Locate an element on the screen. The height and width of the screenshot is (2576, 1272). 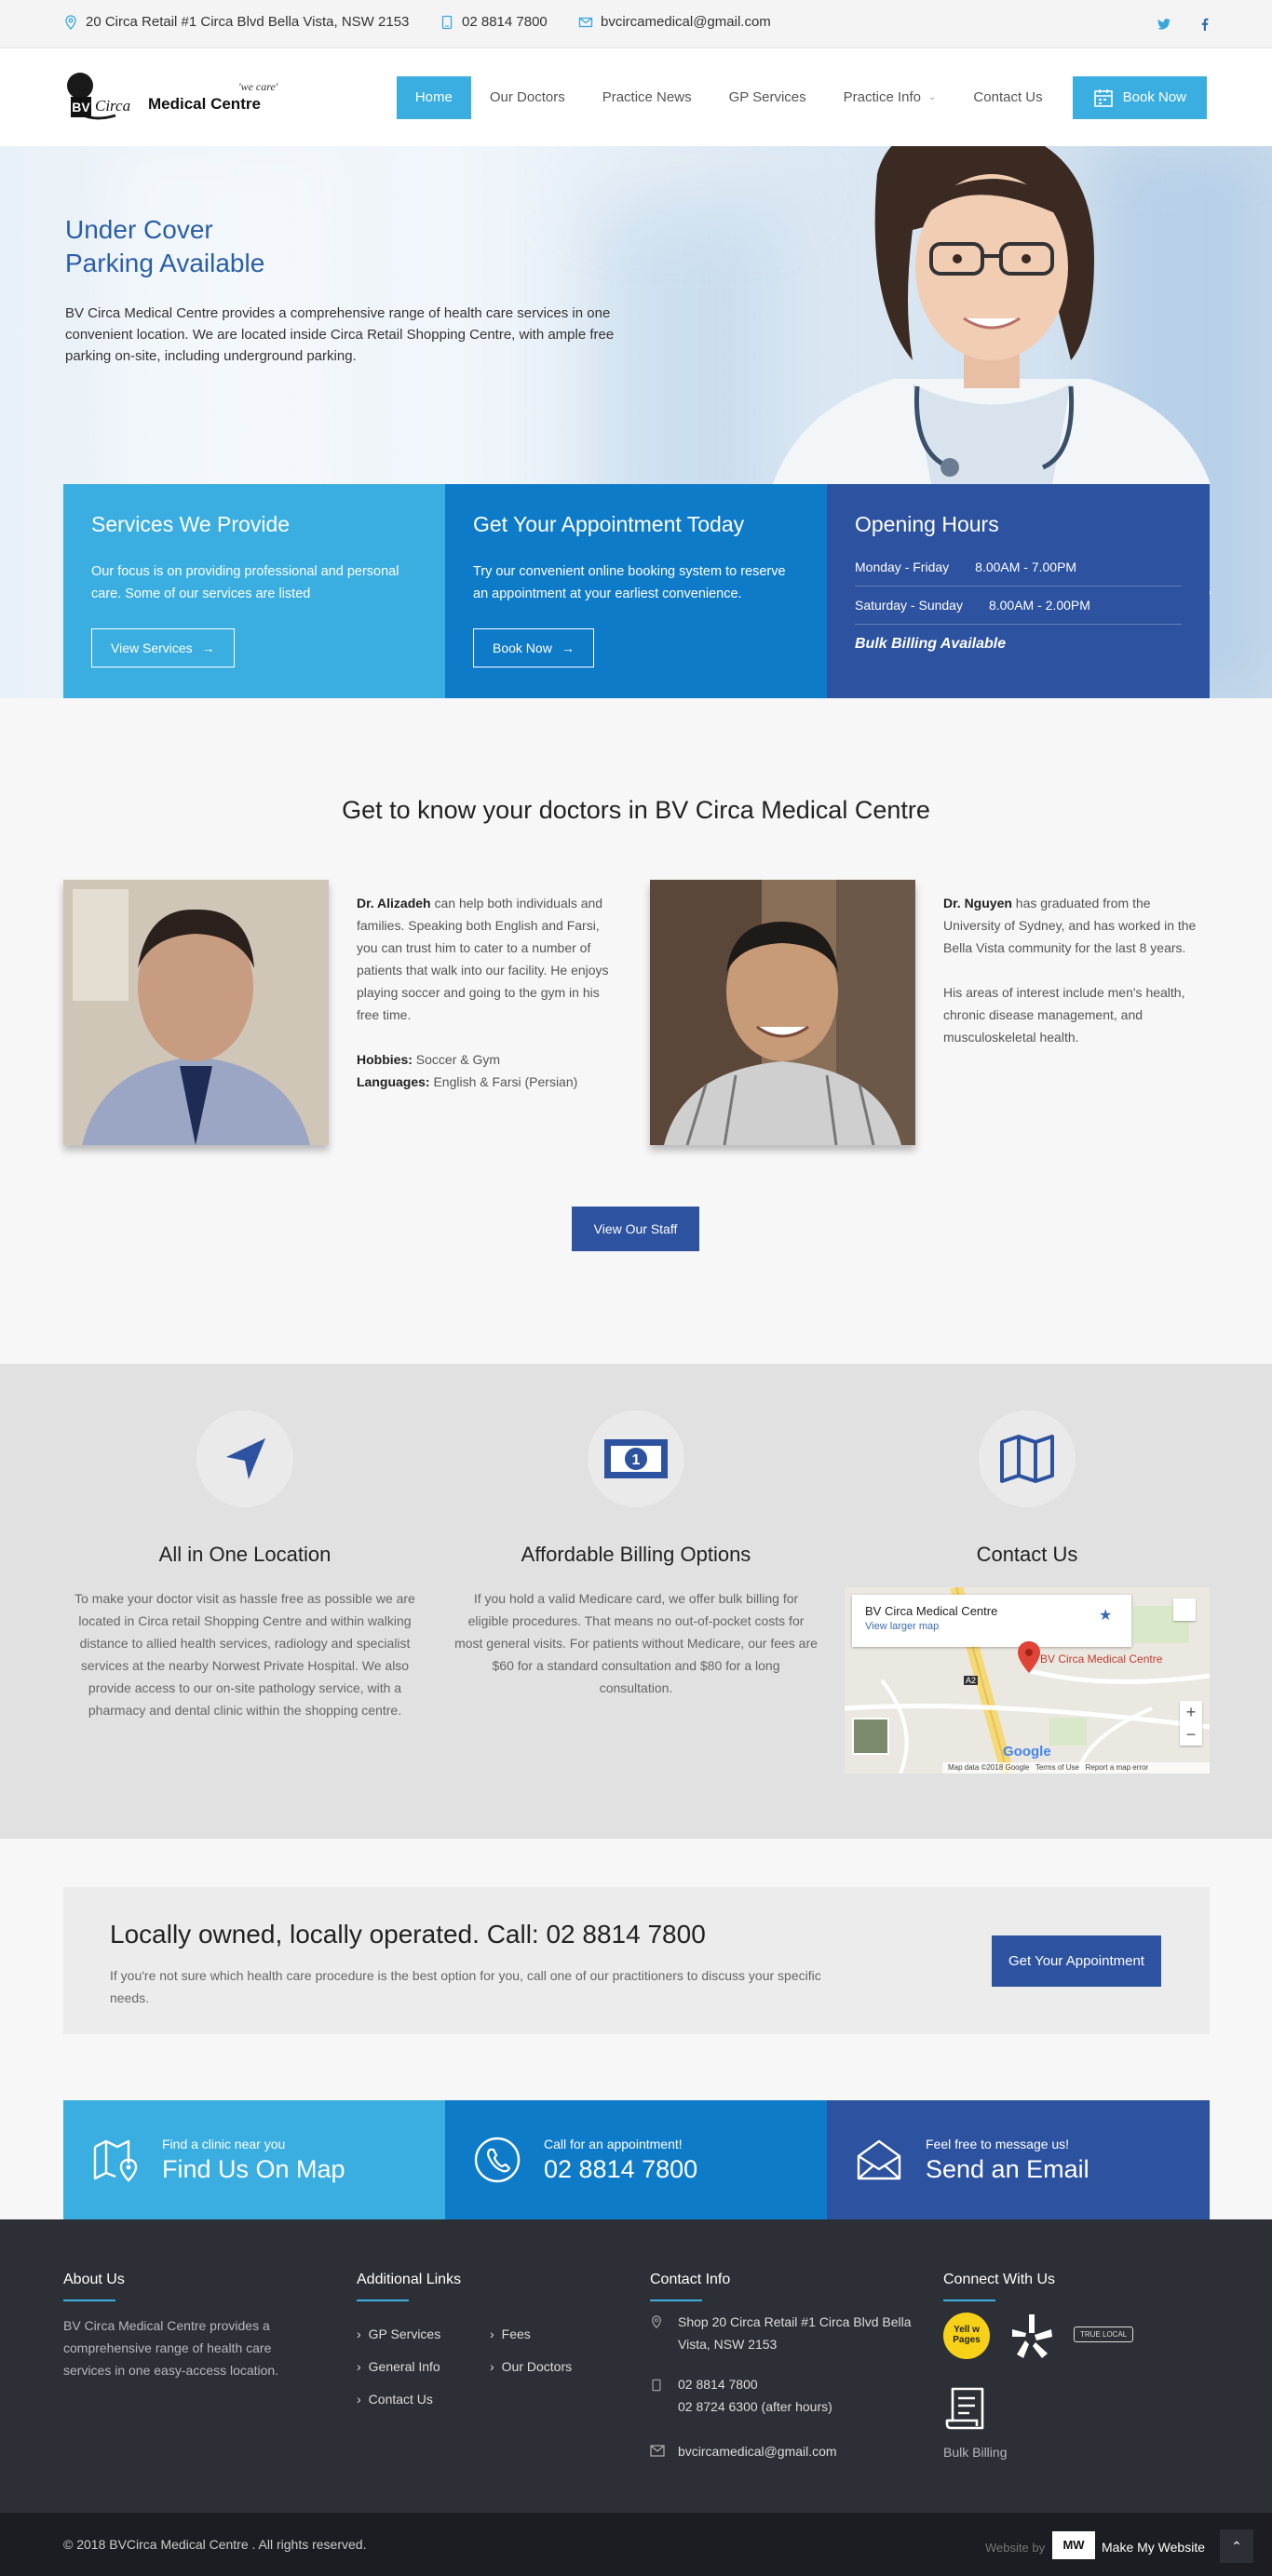
satellite-toggle is located at coordinates (871, 1736).